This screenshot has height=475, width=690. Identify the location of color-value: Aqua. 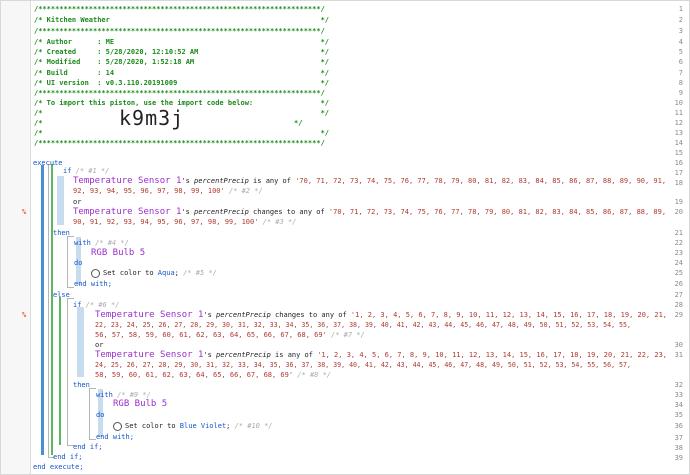
(166, 273).